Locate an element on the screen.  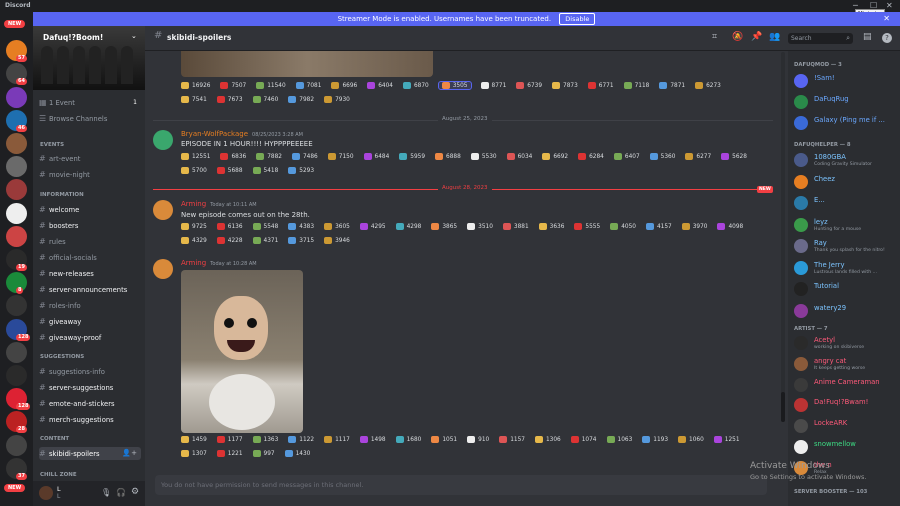
reaction-button: 7871 is located at coordinates (672, 85).